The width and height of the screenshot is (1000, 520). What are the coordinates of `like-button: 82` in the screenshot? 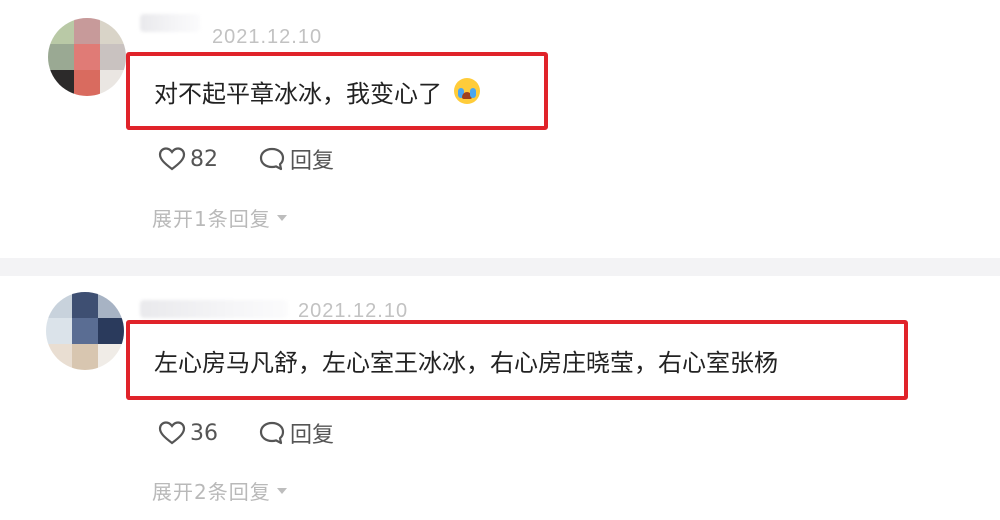 It's located at (188, 159).